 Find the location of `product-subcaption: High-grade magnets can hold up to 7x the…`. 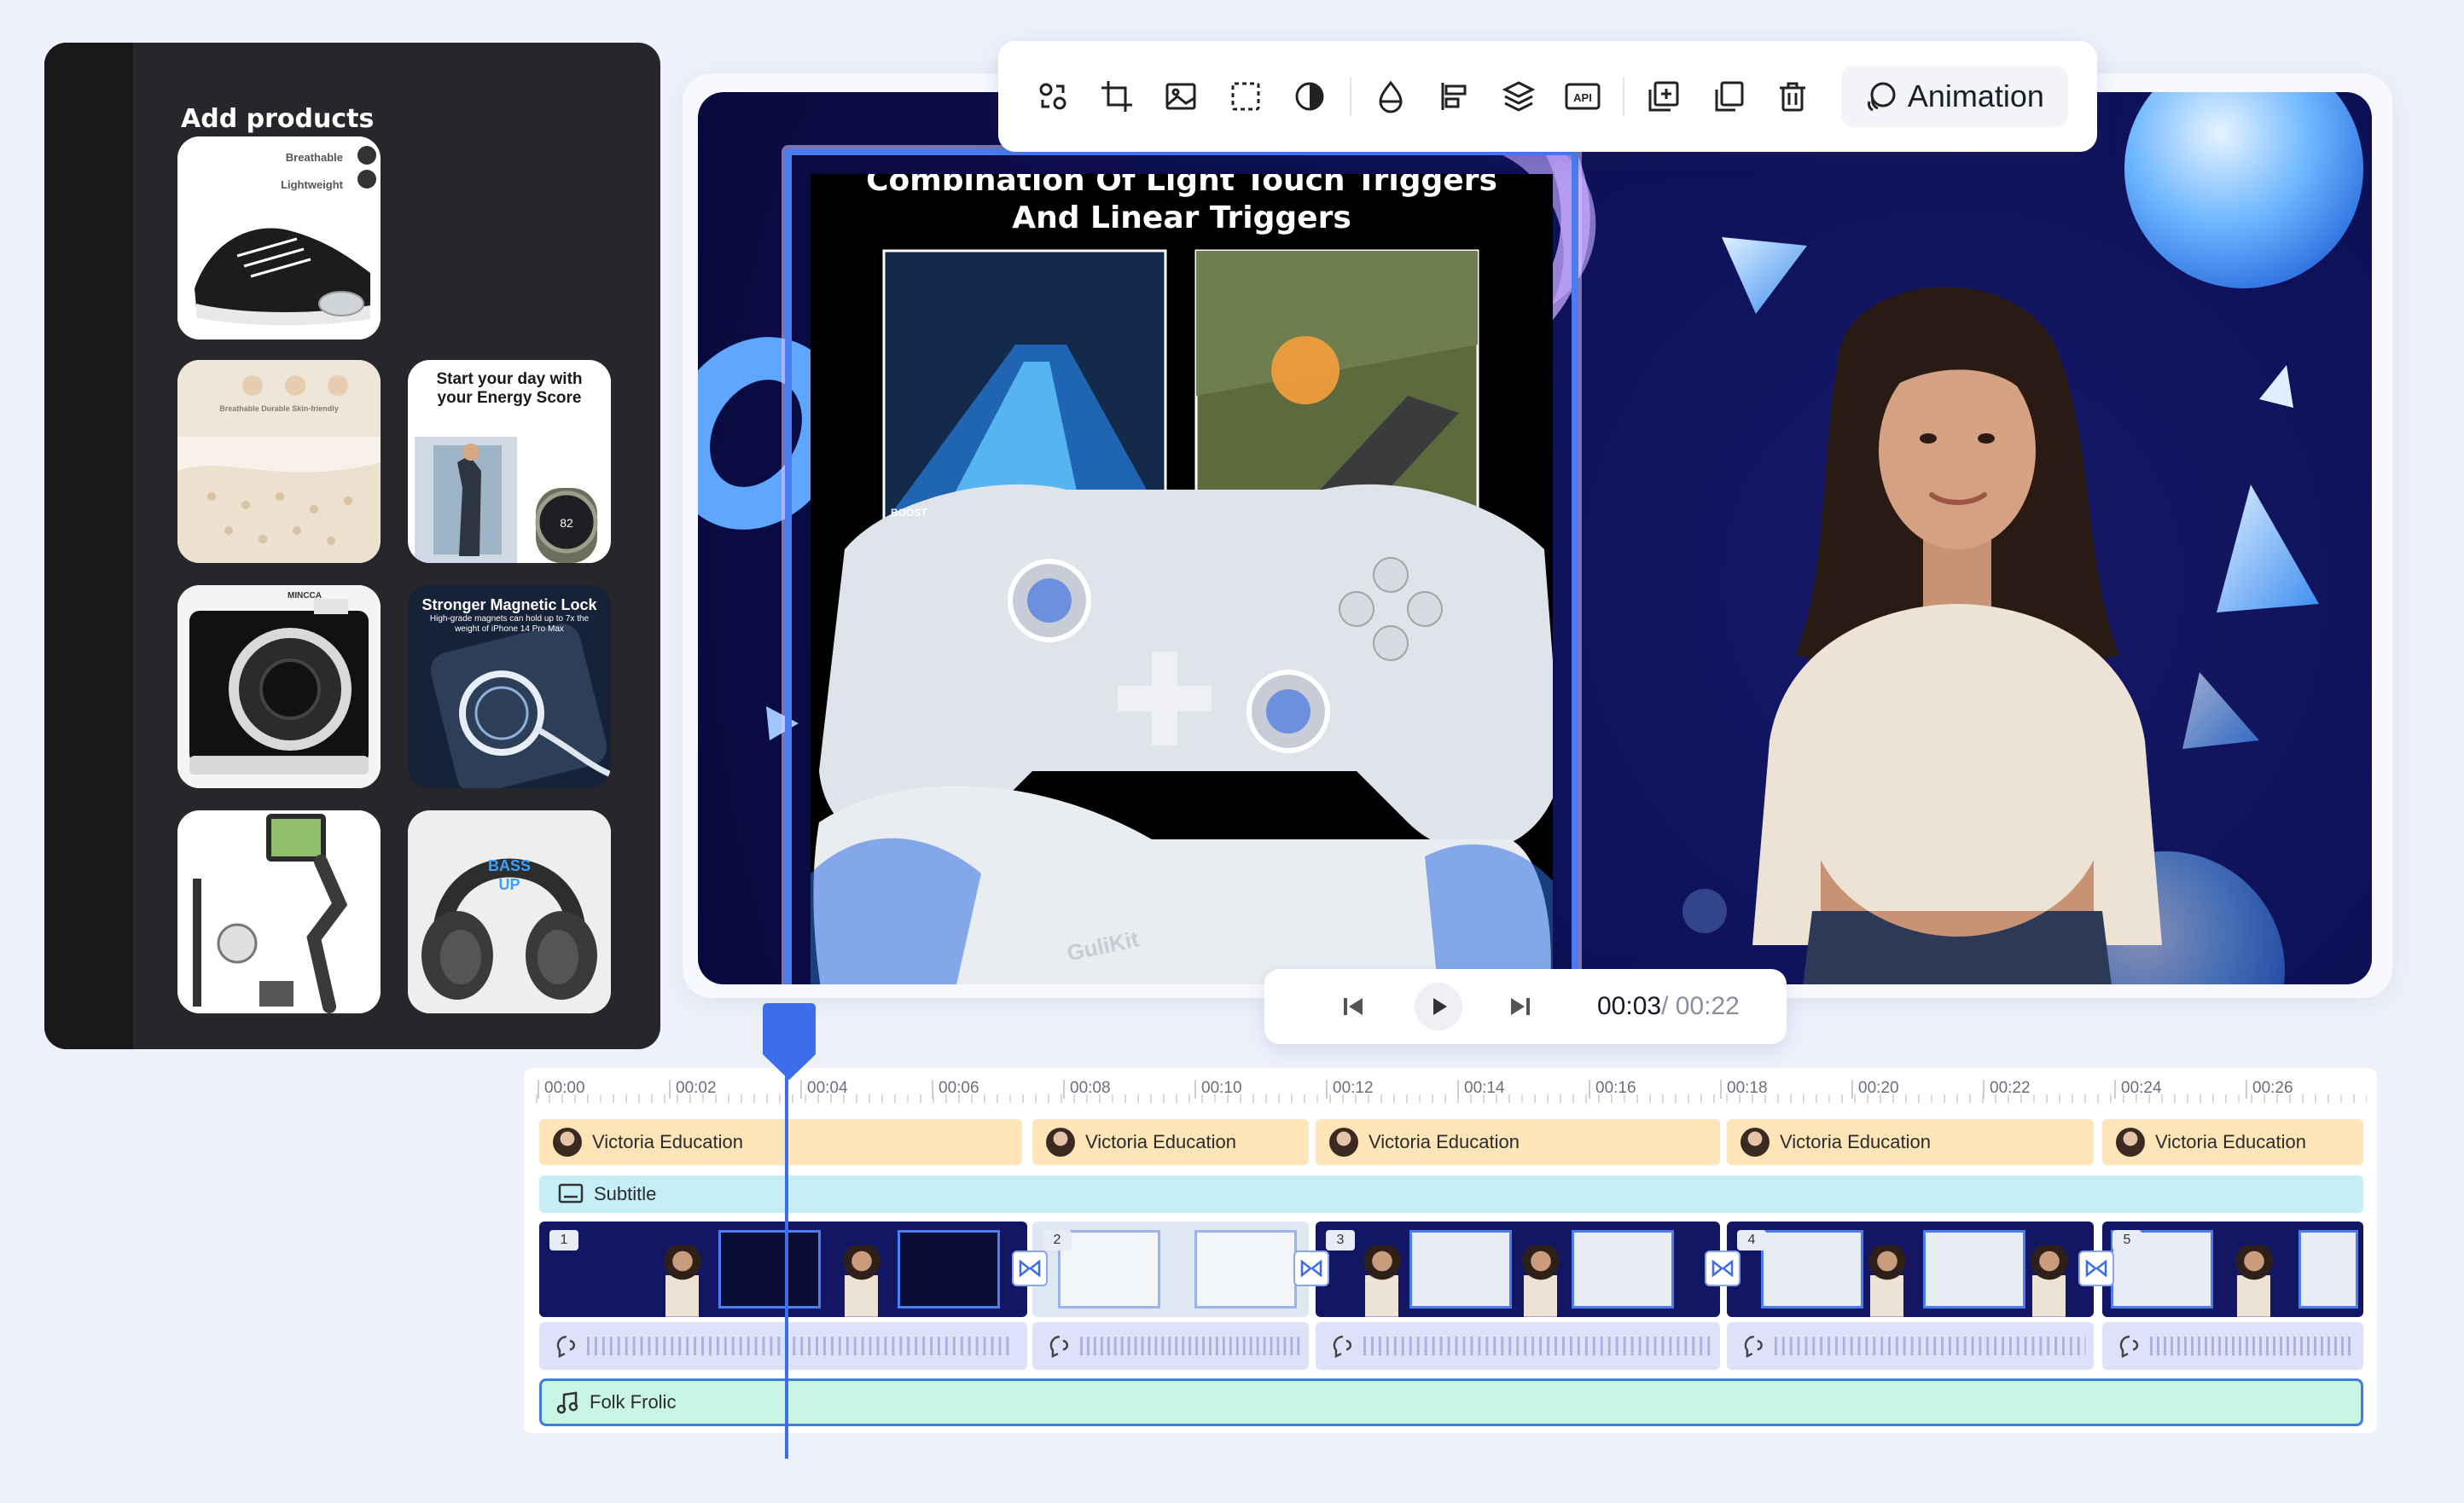

product-subcaption: High-grade magnets can hold up to 7x the… is located at coordinates (509, 624).